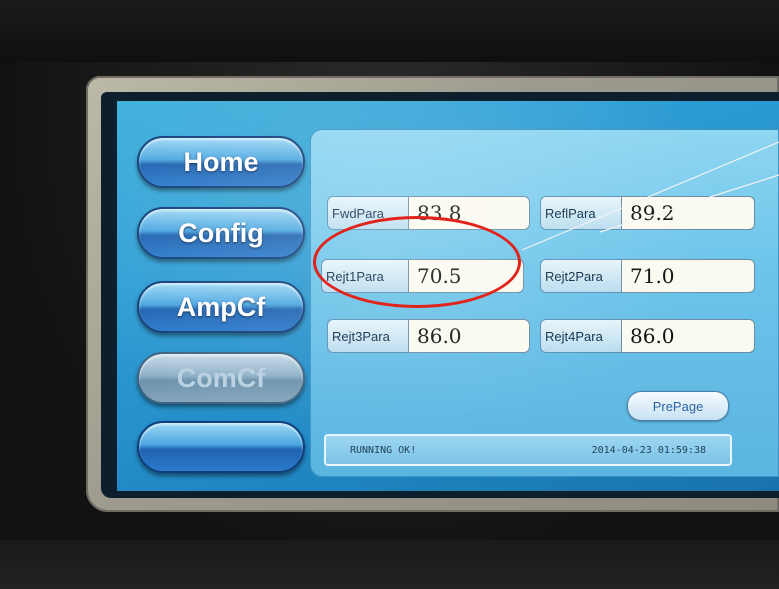  What do you see at coordinates (689, 203) in the screenshot?
I see `callout-line-lower` at bounding box center [689, 203].